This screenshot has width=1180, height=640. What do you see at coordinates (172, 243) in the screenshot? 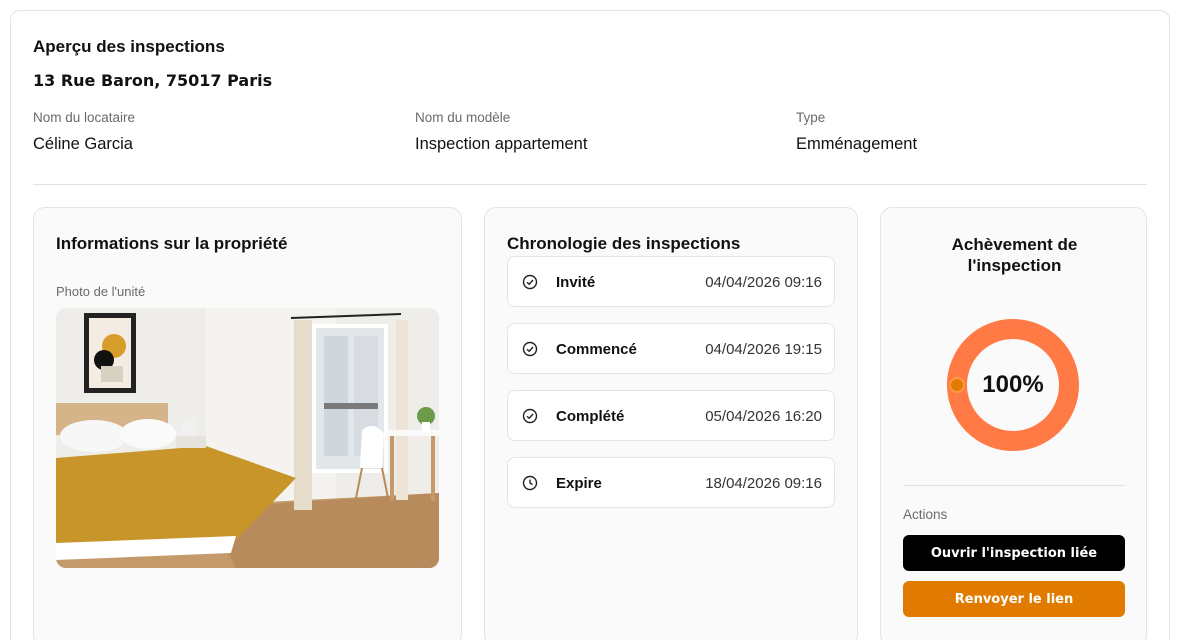
I see `property-info-title: Informations sur la propriété` at bounding box center [172, 243].